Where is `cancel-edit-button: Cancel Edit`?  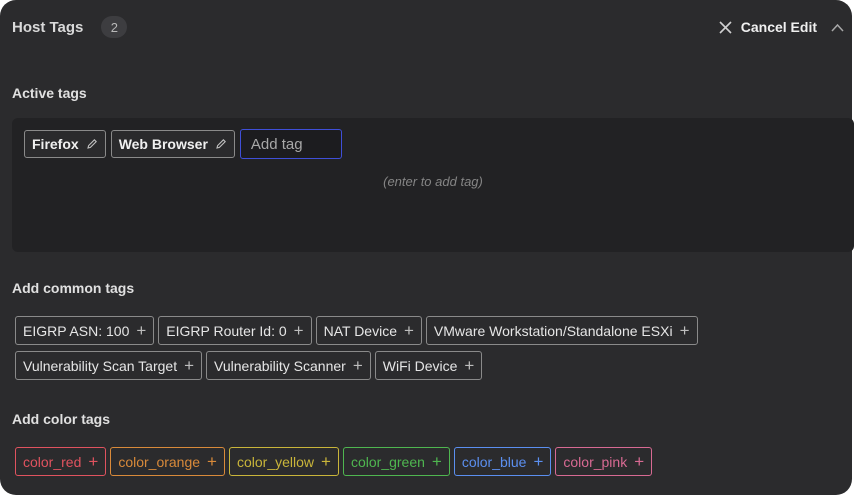
cancel-edit-button: Cancel Edit is located at coordinates (768, 27).